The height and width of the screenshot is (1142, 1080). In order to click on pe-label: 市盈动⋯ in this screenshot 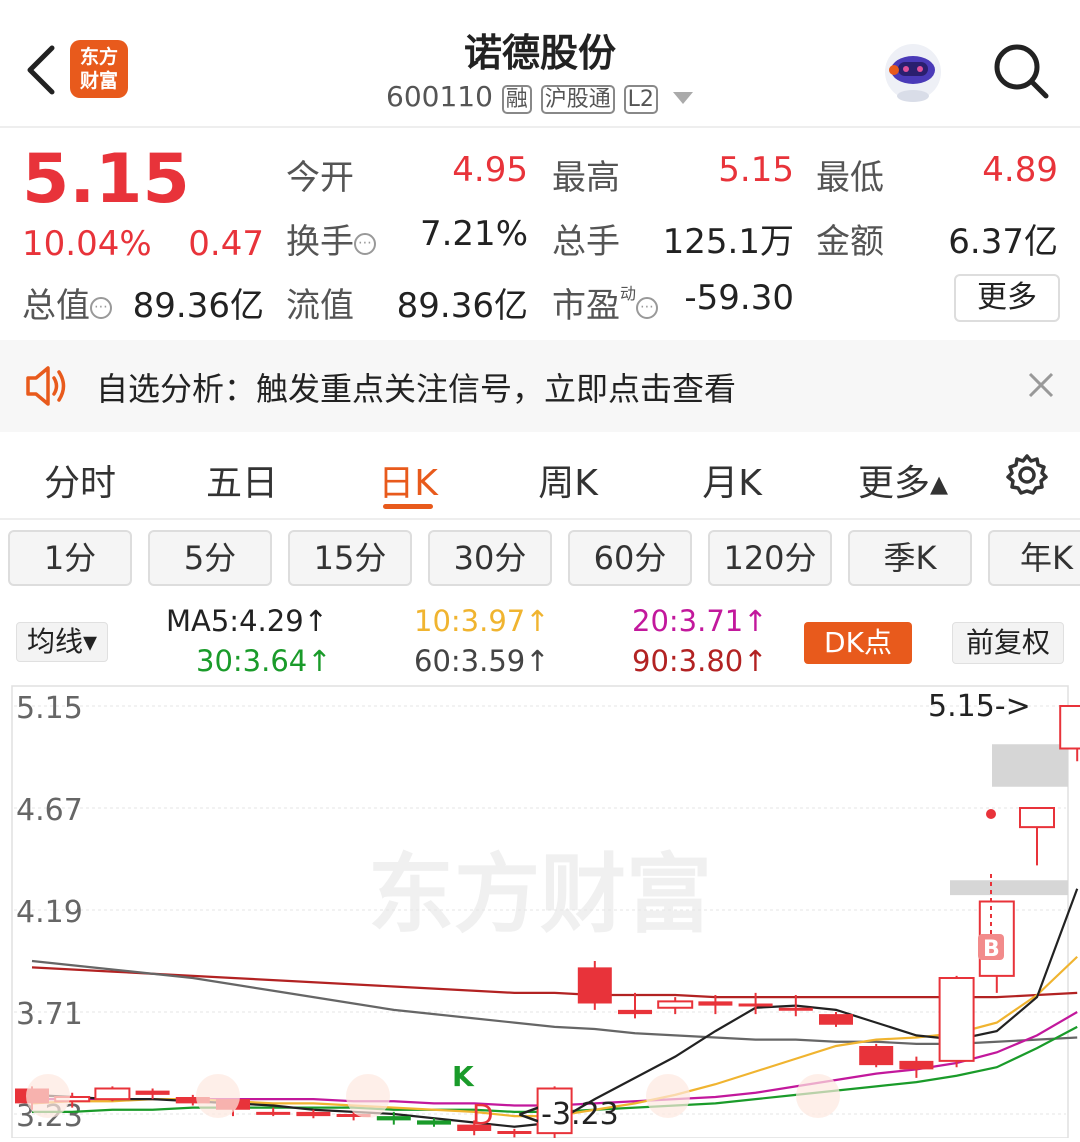, I will do `click(605, 302)`.